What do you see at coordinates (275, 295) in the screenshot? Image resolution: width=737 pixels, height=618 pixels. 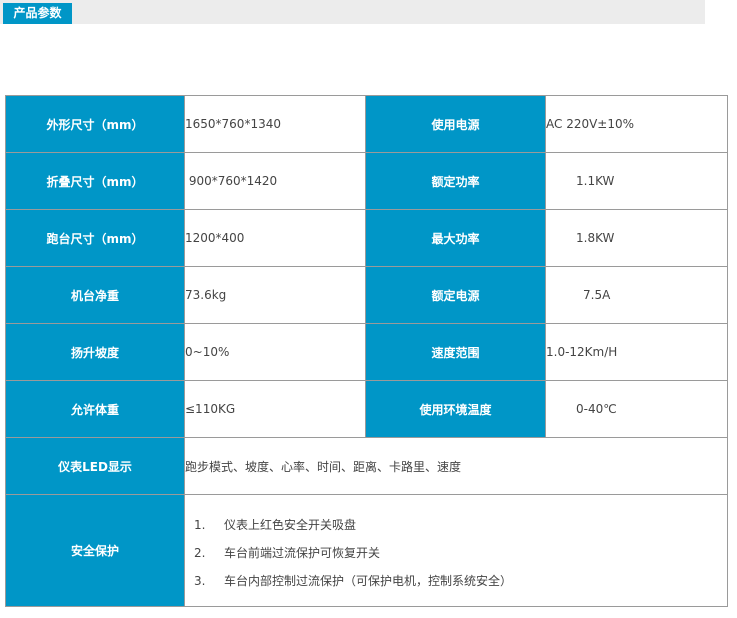 I see `spec-value: 73.6kg` at bounding box center [275, 295].